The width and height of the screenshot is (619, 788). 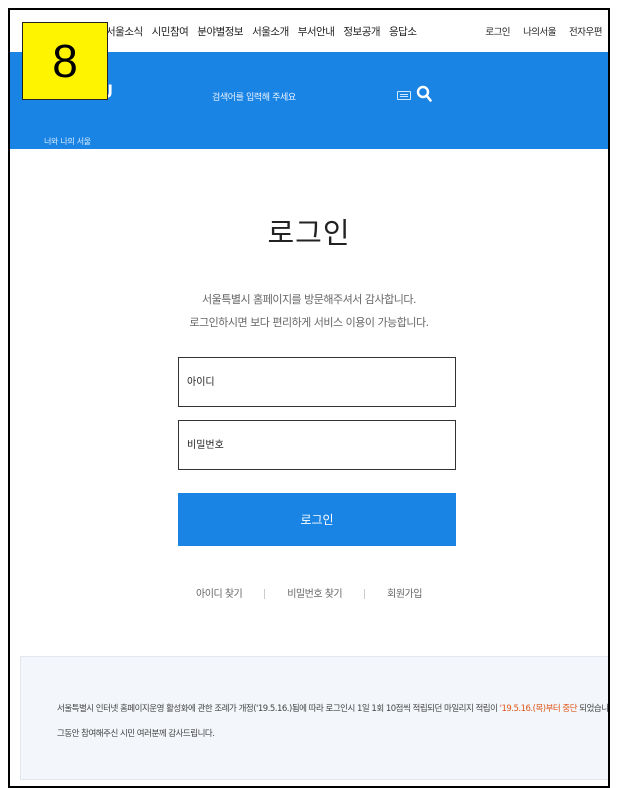 What do you see at coordinates (322, 96) in the screenshot?
I see `search-box: 검색어를 입력해 주세요` at bounding box center [322, 96].